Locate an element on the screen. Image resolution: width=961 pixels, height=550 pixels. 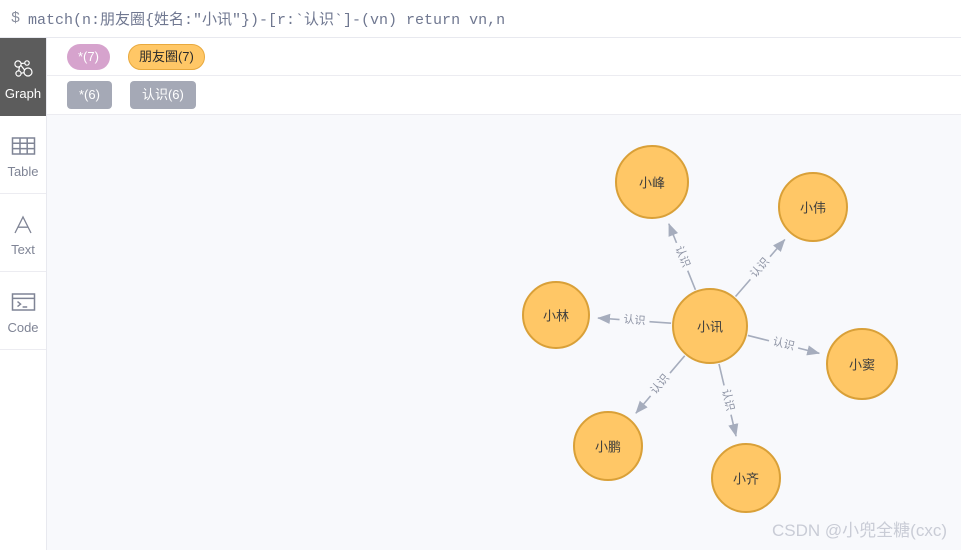
query-prompt-symbol: $ is located at coordinates (16, 18).